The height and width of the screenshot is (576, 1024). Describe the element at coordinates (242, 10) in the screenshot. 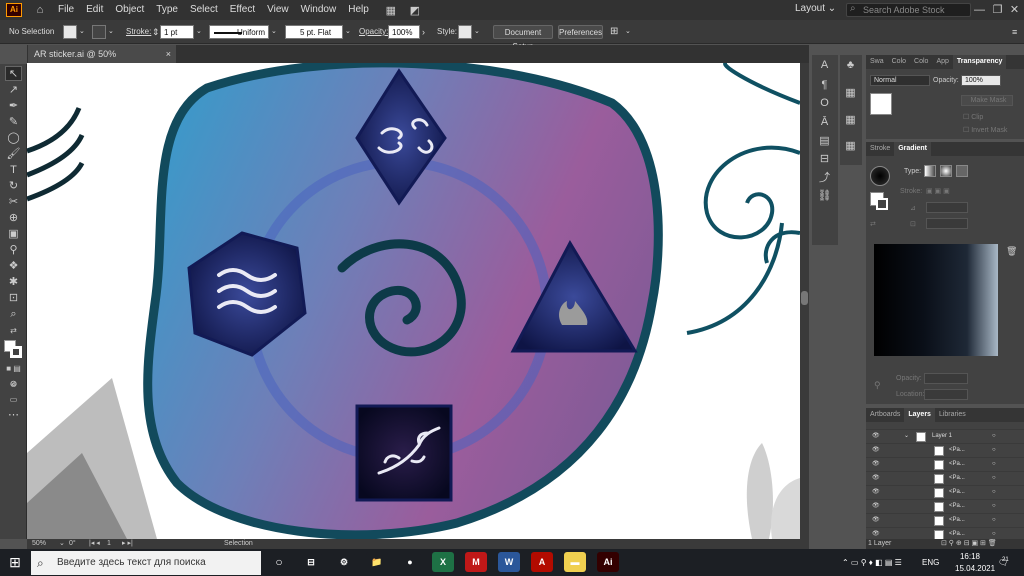

I see `menu-effect: Effect` at that location.